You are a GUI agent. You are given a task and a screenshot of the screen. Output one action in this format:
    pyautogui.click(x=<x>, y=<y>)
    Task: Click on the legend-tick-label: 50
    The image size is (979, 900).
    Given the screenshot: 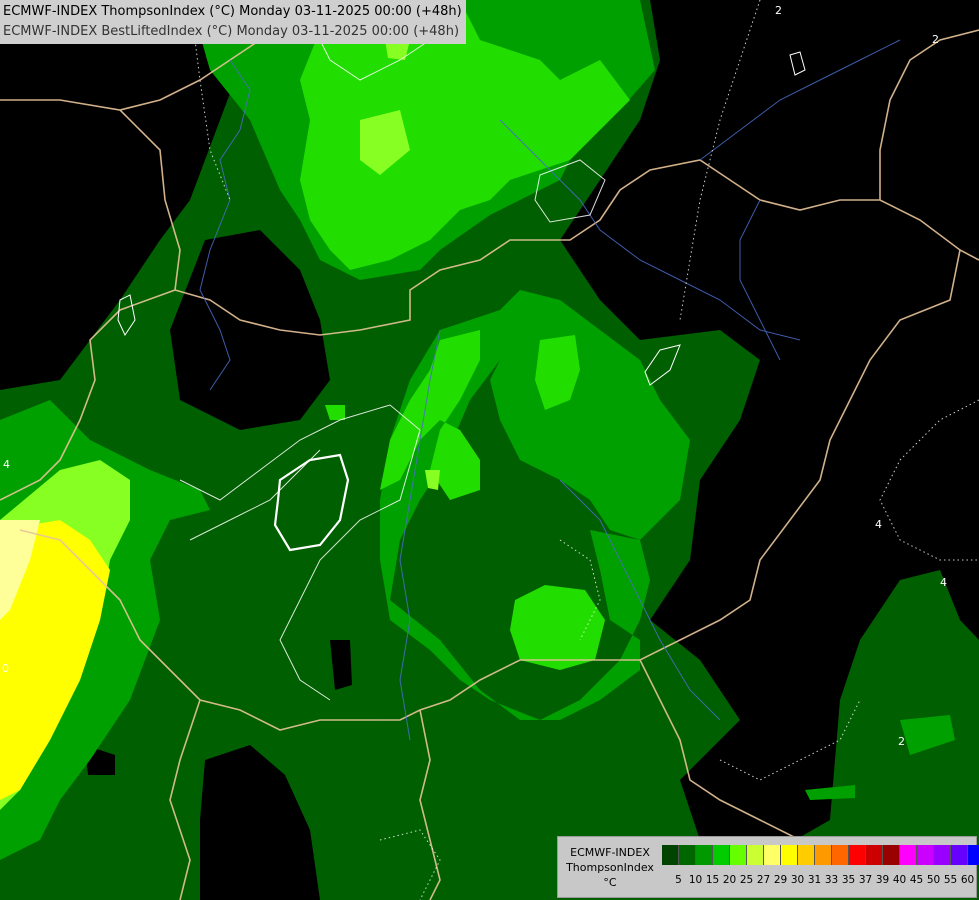 What is the action you would take?
    pyautogui.click(x=933, y=880)
    